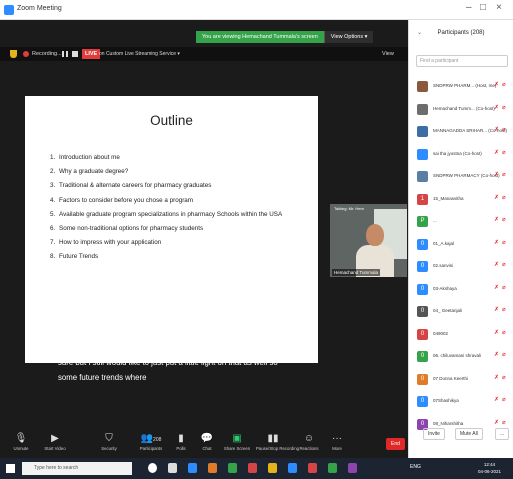  What do you see at coordinates (337, 438) in the screenshot?
I see `more-dots-icon: ···` at bounding box center [337, 438].